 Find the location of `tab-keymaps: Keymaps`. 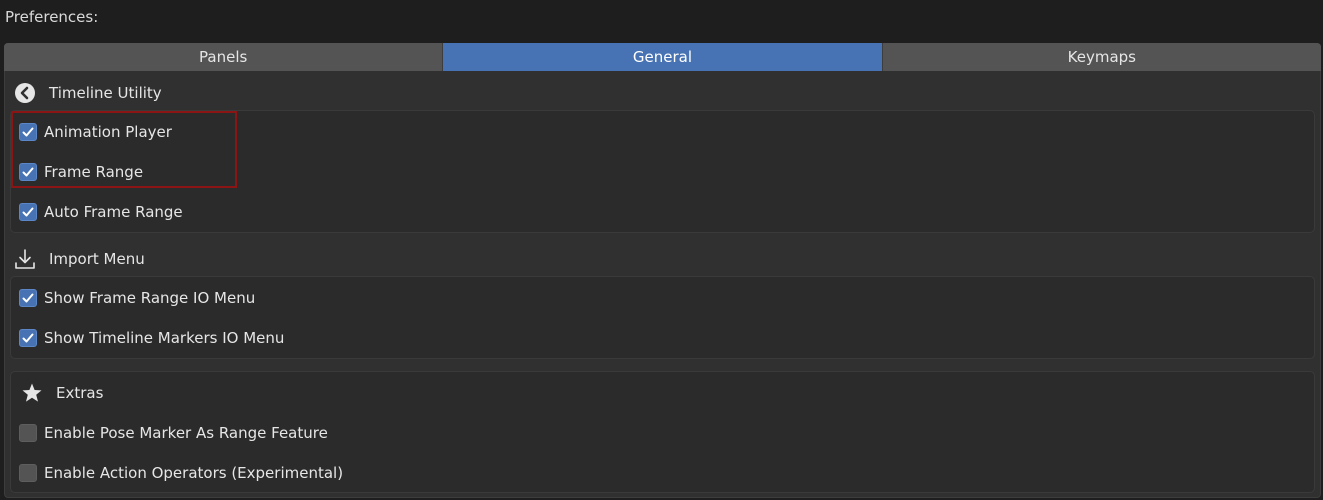

tab-keymaps: Keymaps is located at coordinates (1101, 57).